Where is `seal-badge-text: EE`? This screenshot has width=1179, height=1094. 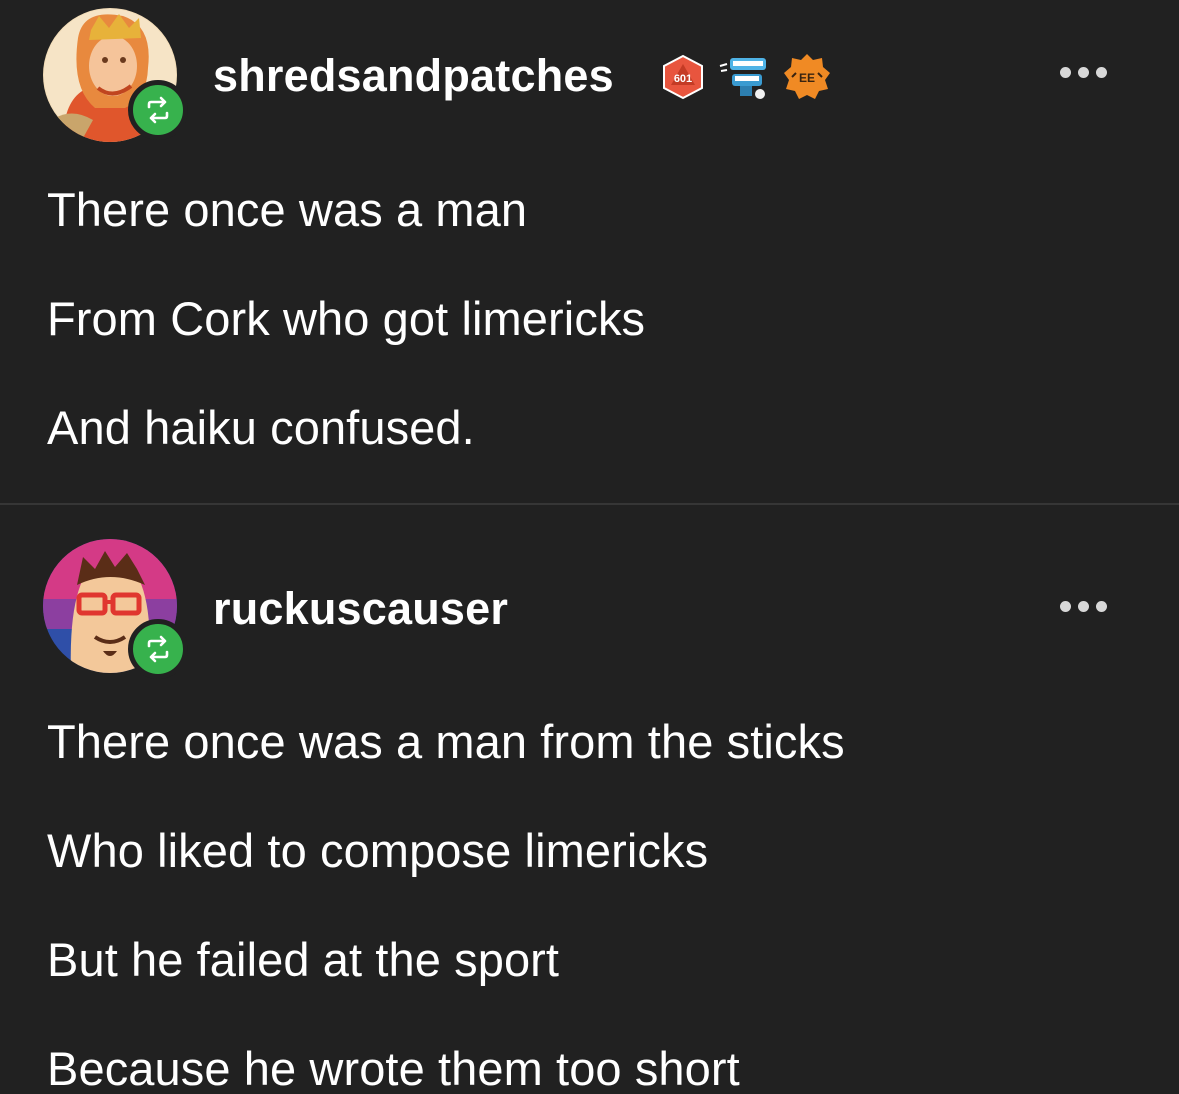 seal-badge-text: EE is located at coordinates (807, 78).